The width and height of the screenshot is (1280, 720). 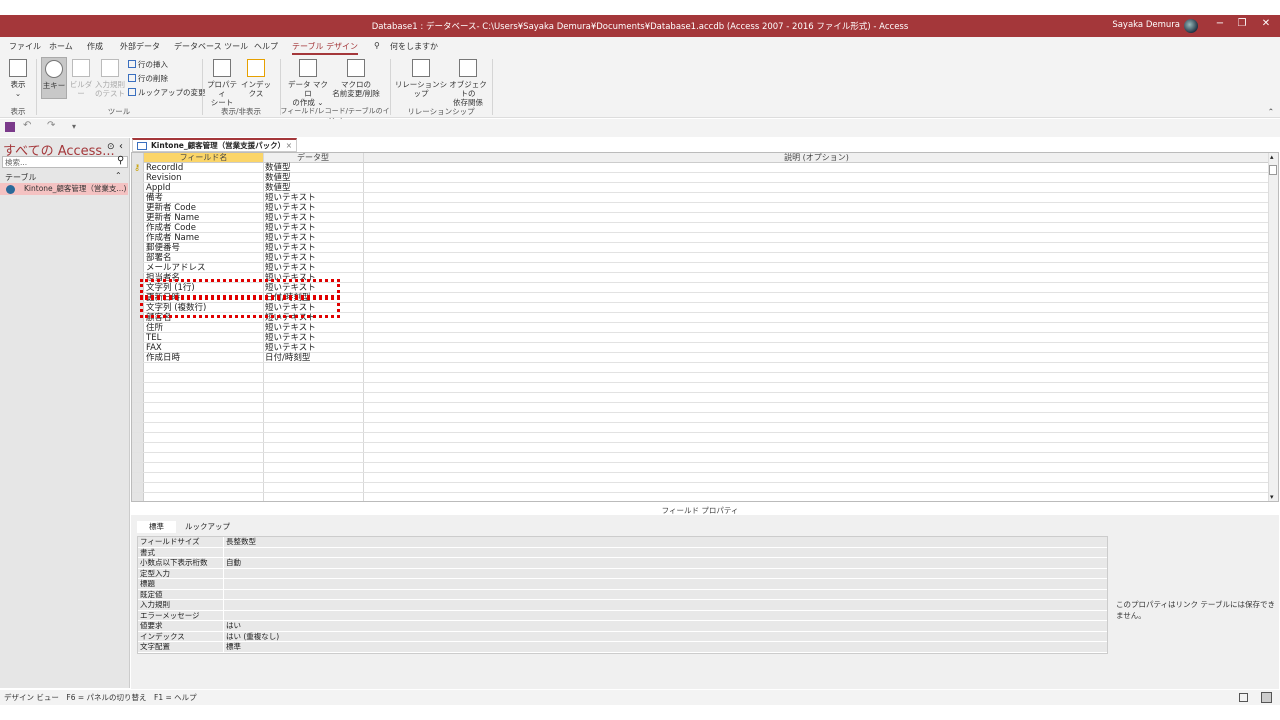 I want to click on view-button: 表示 ⌄, so click(x=18, y=78).